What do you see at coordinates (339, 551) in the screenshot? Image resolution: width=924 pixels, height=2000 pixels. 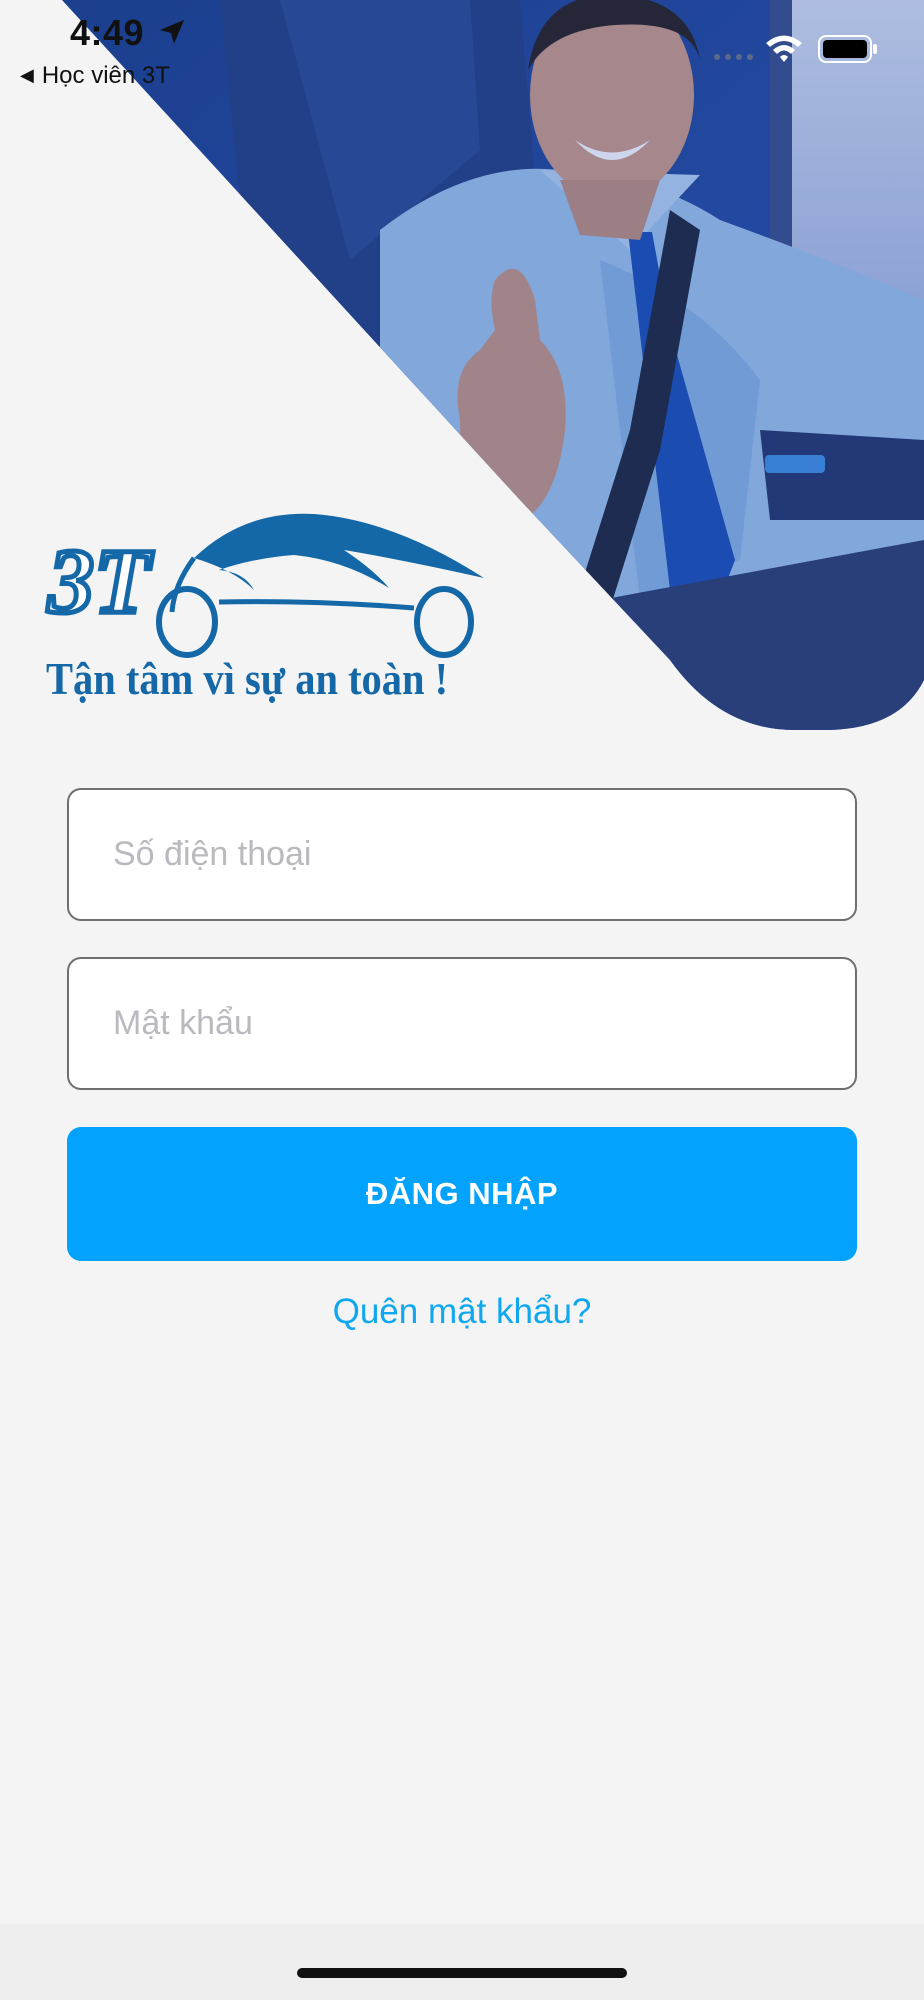 I see `car-icon` at bounding box center [339, 551].